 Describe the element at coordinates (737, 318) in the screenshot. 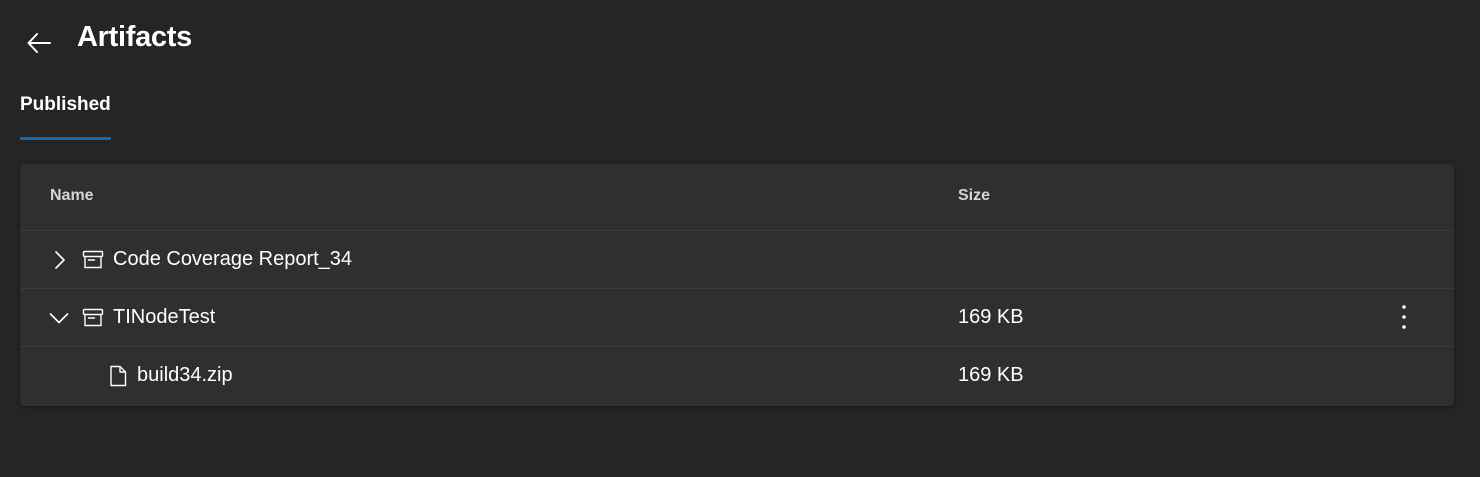

I see `table-row: TINodeTest 169 KB` at that location.